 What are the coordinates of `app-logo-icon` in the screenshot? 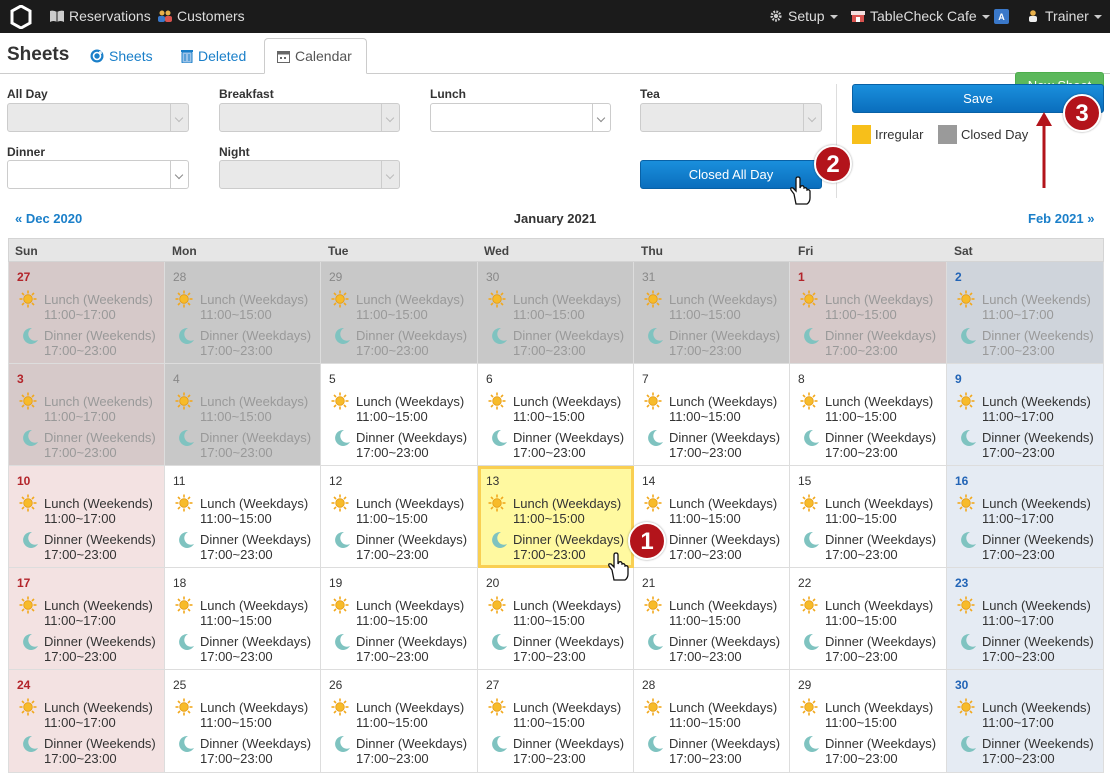 It's located at (21, 17).